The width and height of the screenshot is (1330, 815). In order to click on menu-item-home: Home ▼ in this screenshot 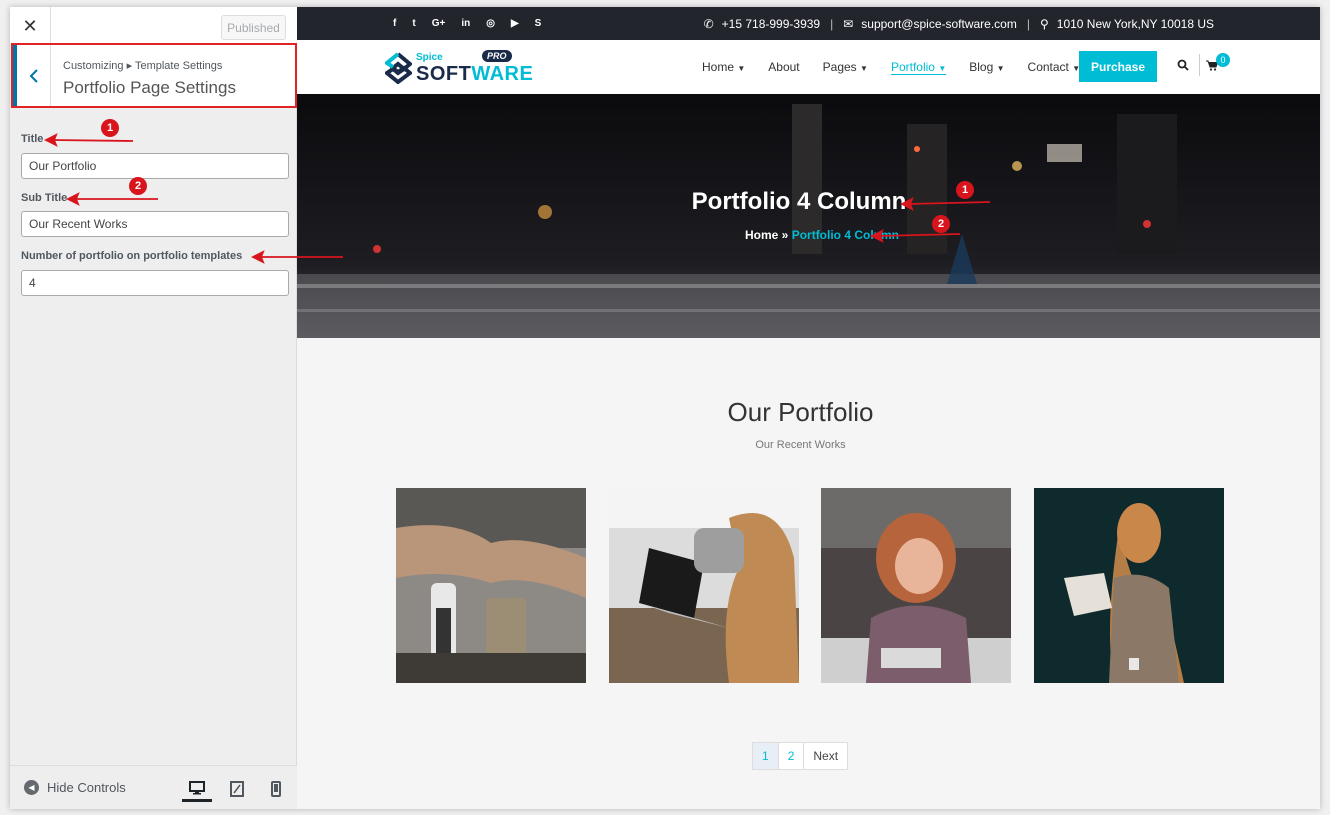, I will do `click(723, 67)`.